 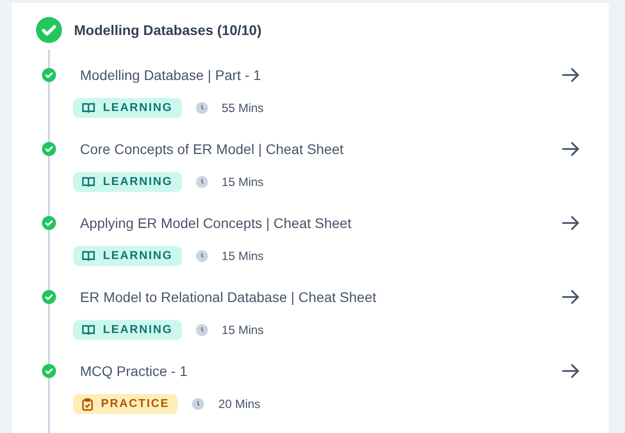 What do you see at coordinates (320, 75) in the screenshot?
I see `lesson-title: Modelling Database | Part - 1` at bounding box center [320, 75].